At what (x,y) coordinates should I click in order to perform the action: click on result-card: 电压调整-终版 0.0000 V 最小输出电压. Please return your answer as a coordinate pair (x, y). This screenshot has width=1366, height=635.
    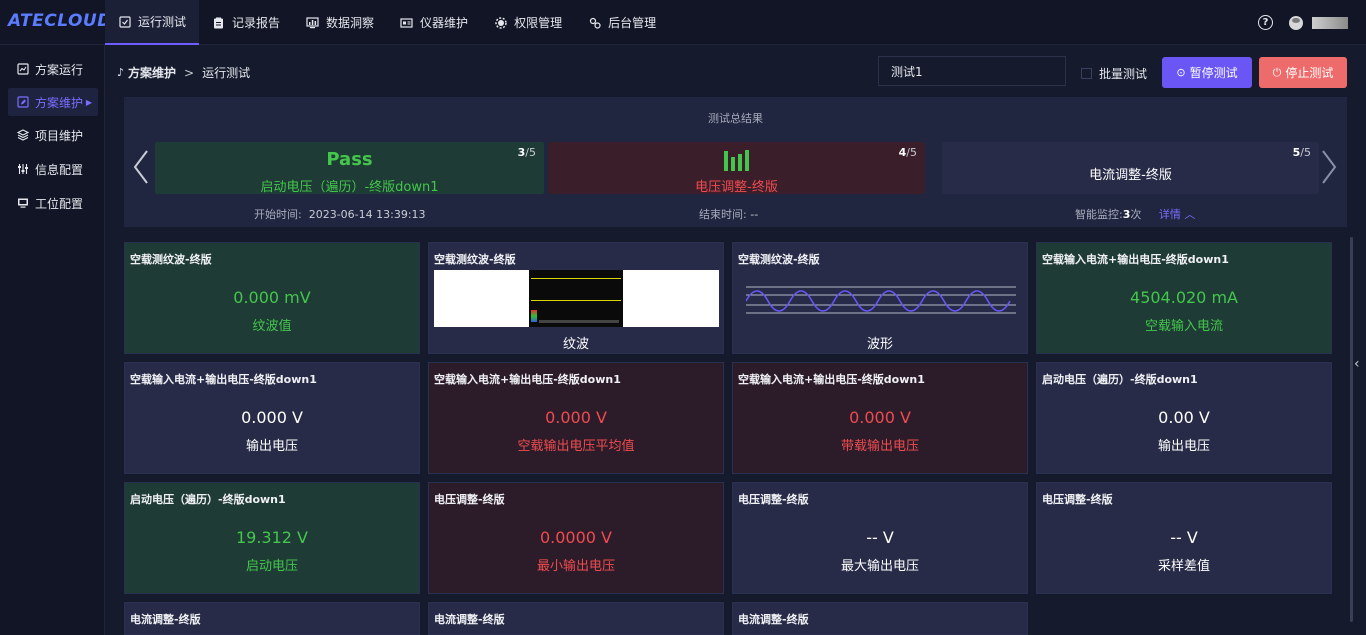
    Looking at the image, I should click on (576, 538).